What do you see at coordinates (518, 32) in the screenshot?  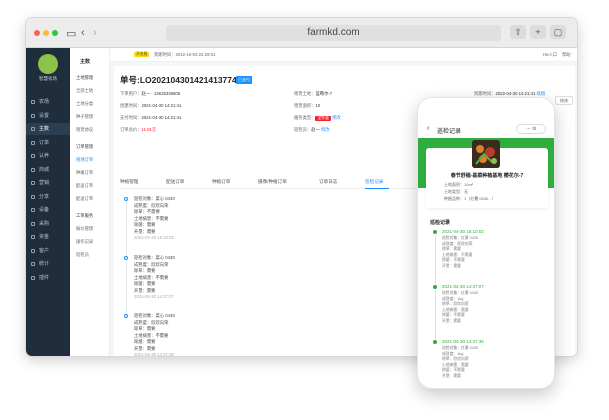 I see `share-icon: ⇧` at bounding box center [518, 32].